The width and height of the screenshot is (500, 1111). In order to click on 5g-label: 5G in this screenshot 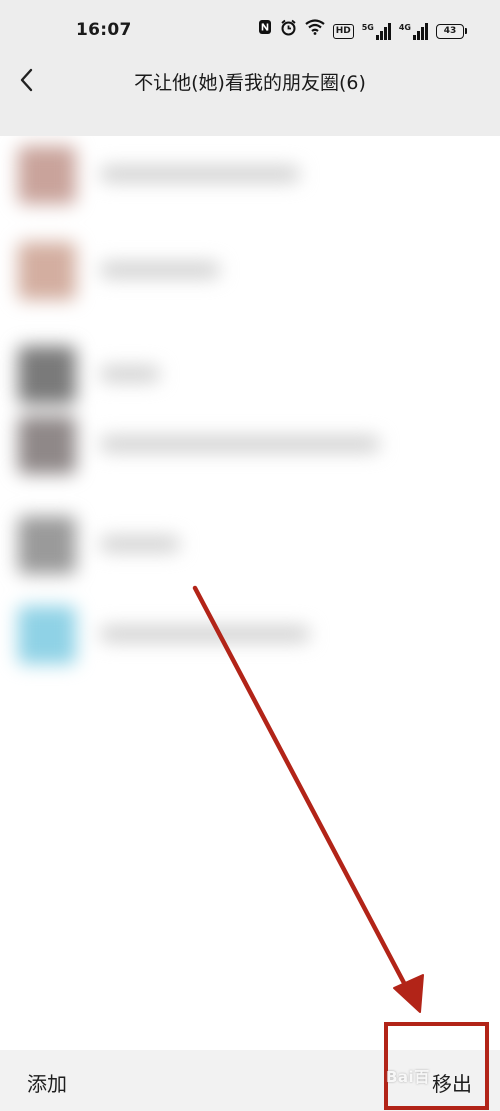, I will do `click(367, 27)`.